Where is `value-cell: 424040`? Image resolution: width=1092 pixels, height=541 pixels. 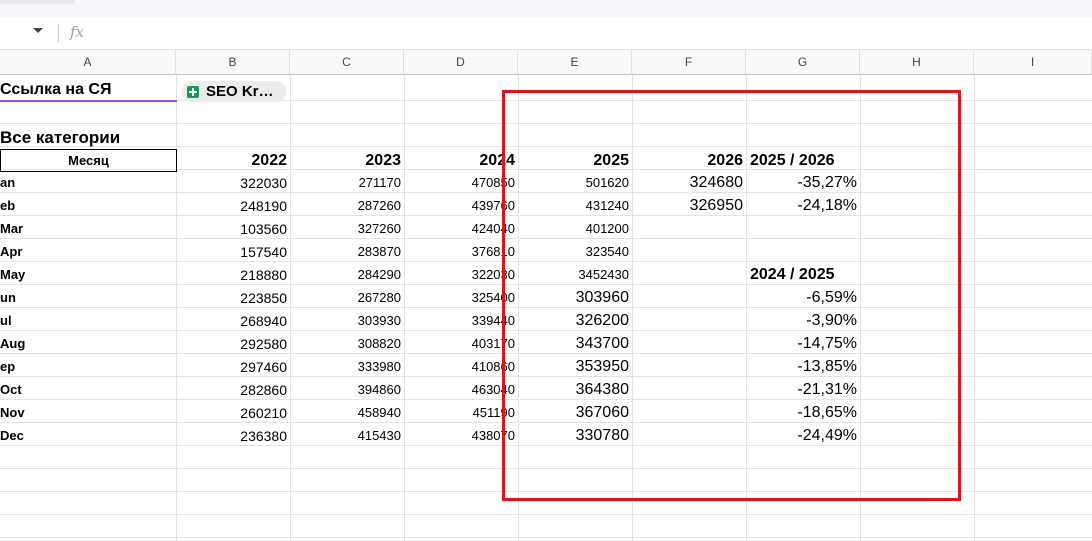 value-cell: 424040 is located at coordinates (461, 228).